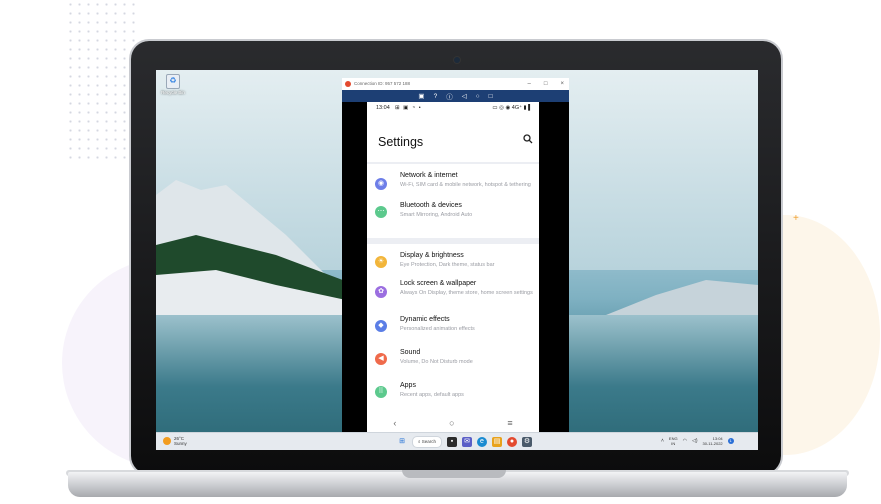 Image resolution: width=881 pixels, height=504 pixels. What do you see at coordinates (383, 108) in the screenshot?
I see `status-time: 13:04` at bounding box center [383, 108].